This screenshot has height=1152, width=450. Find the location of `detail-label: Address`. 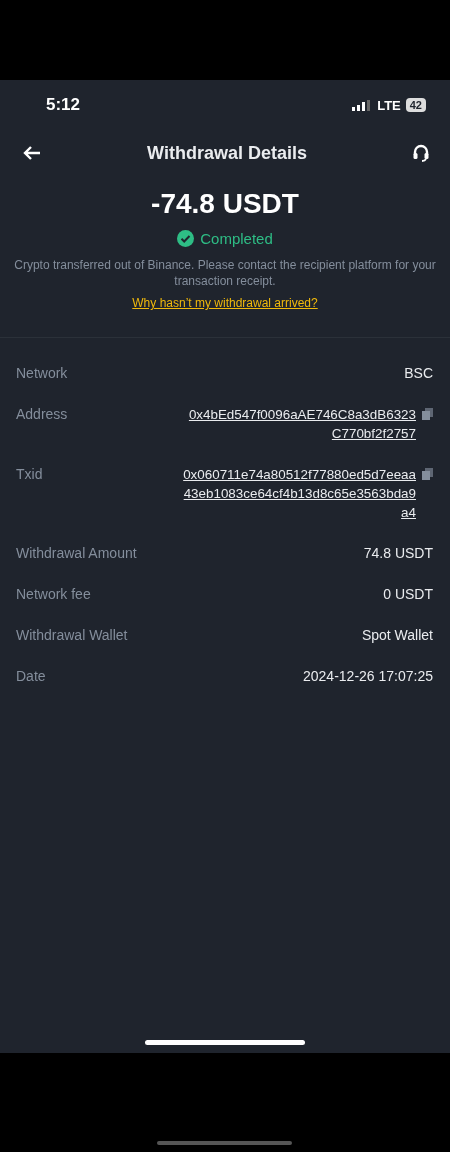

detail-label: Address is located at coordinates (42, 414).